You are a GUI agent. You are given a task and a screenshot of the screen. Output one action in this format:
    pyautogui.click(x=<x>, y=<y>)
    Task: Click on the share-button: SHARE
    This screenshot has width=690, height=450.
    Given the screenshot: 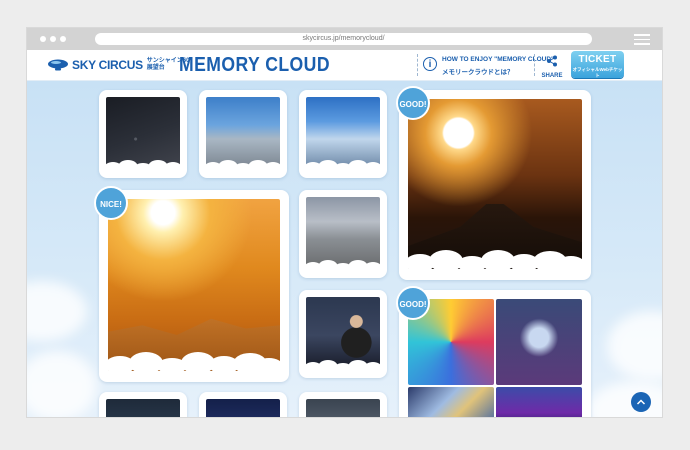 What is the action you would take?
    pyautogui.click(x=552, y=66)
    